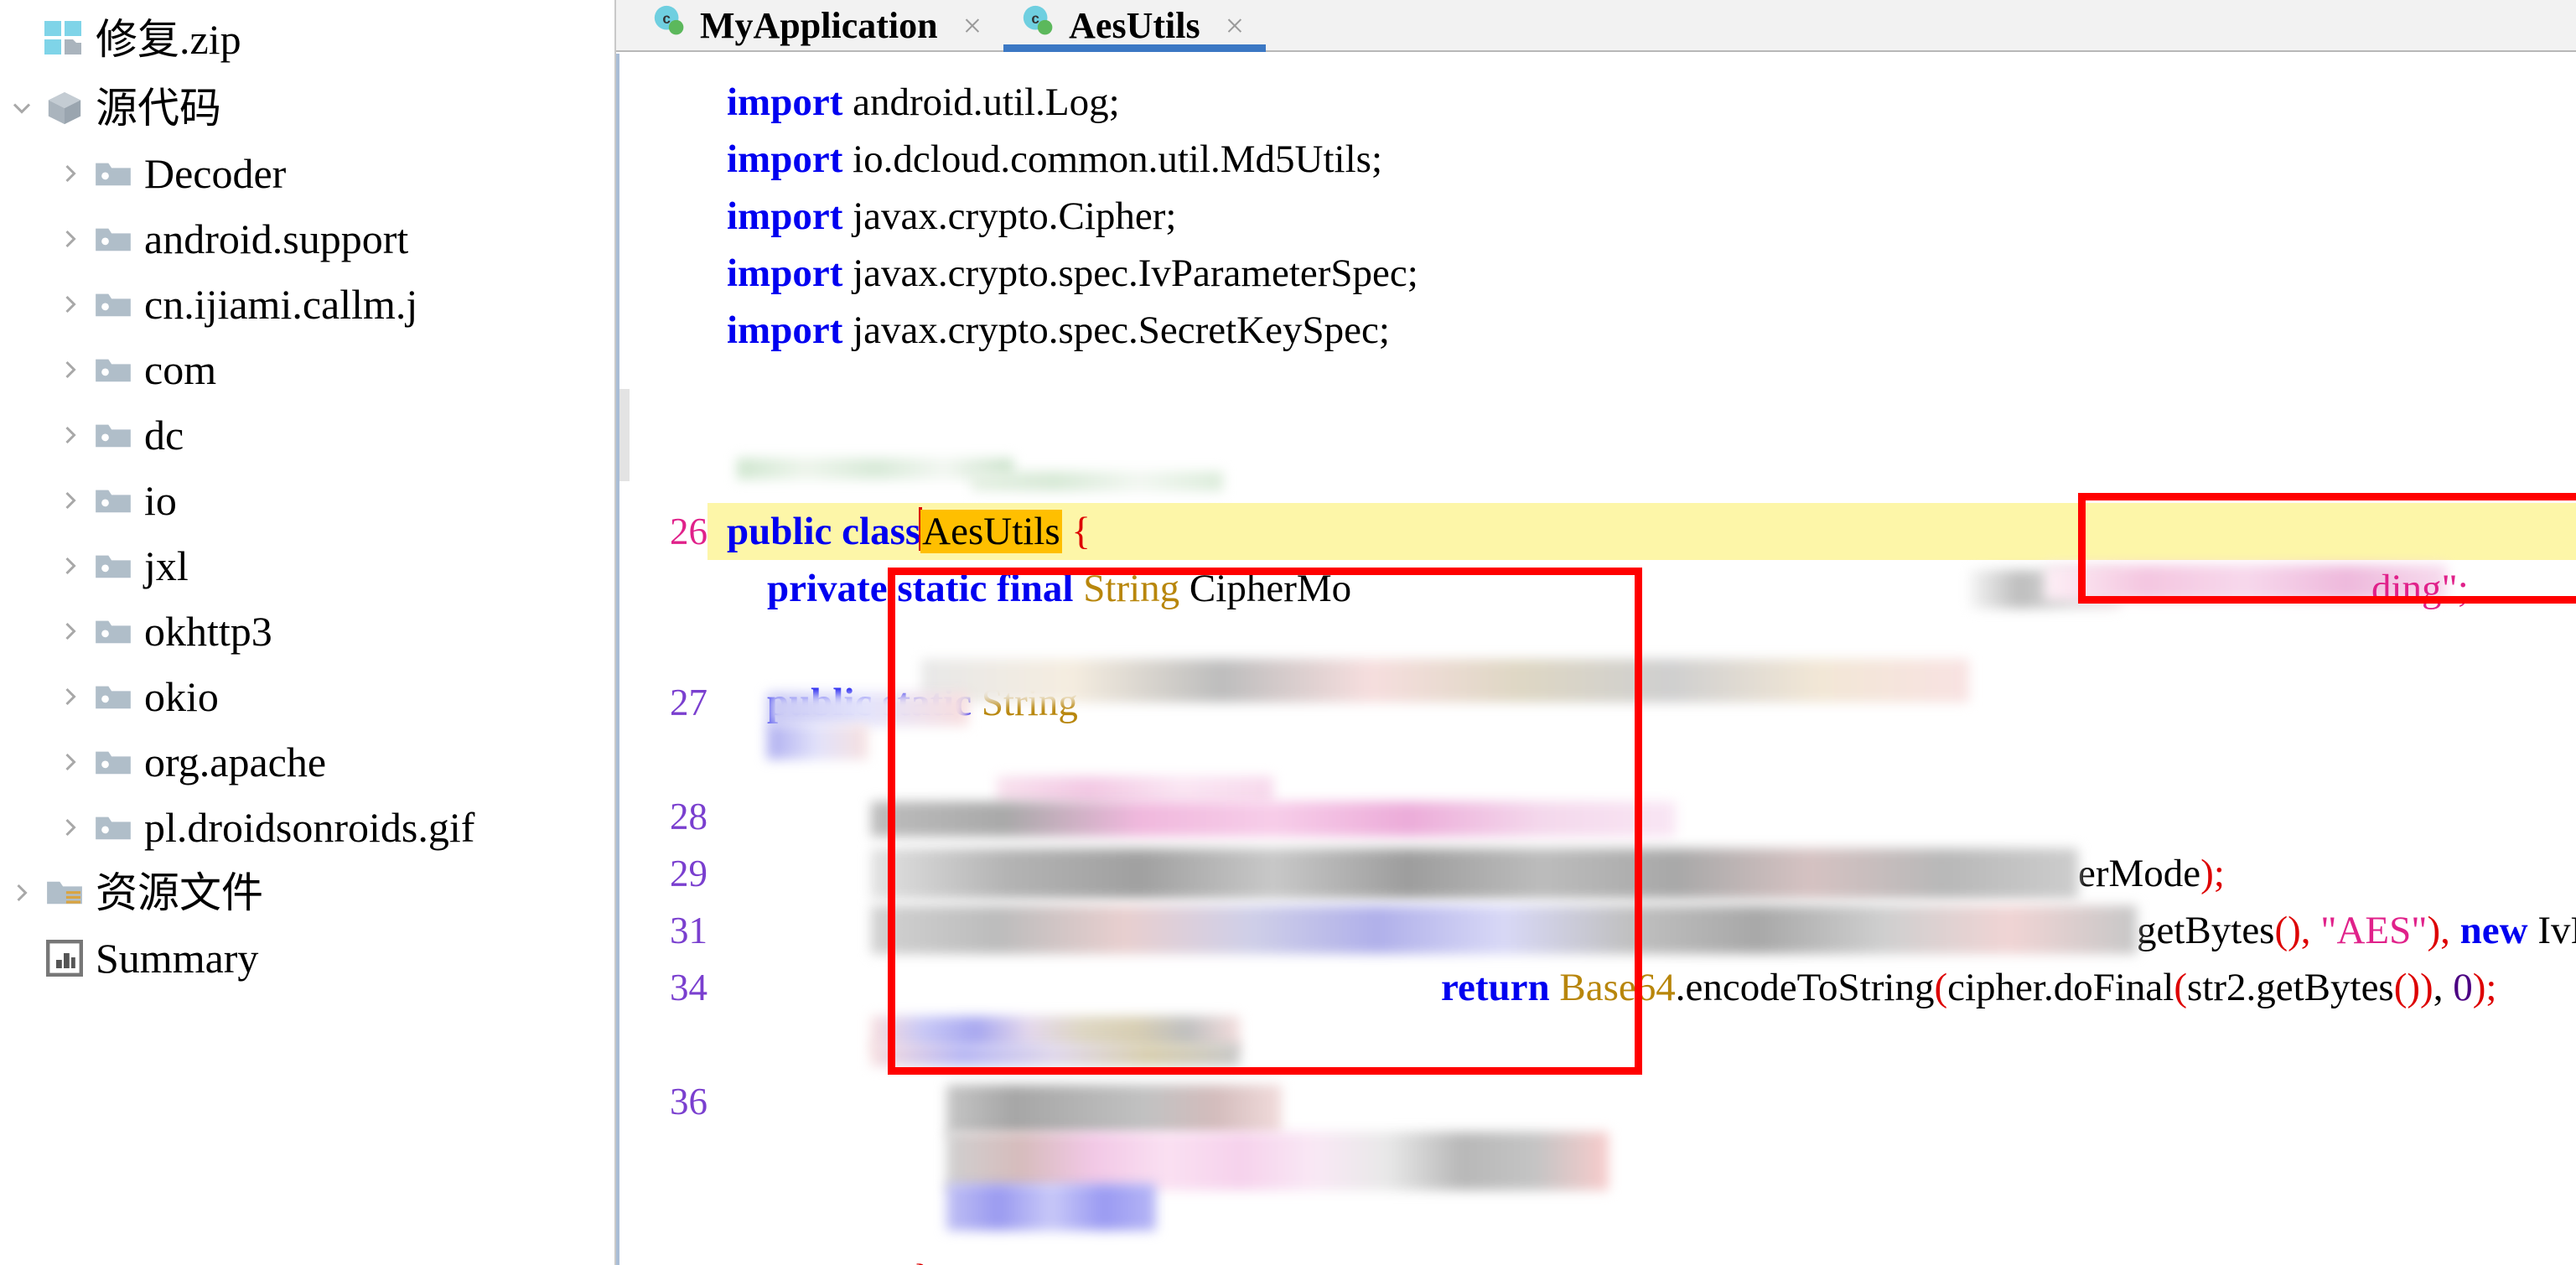  What do you see at coordinates (64, 893) in the screenshot?
I see `resource-folder-icon` at bounding box center [64, 893].